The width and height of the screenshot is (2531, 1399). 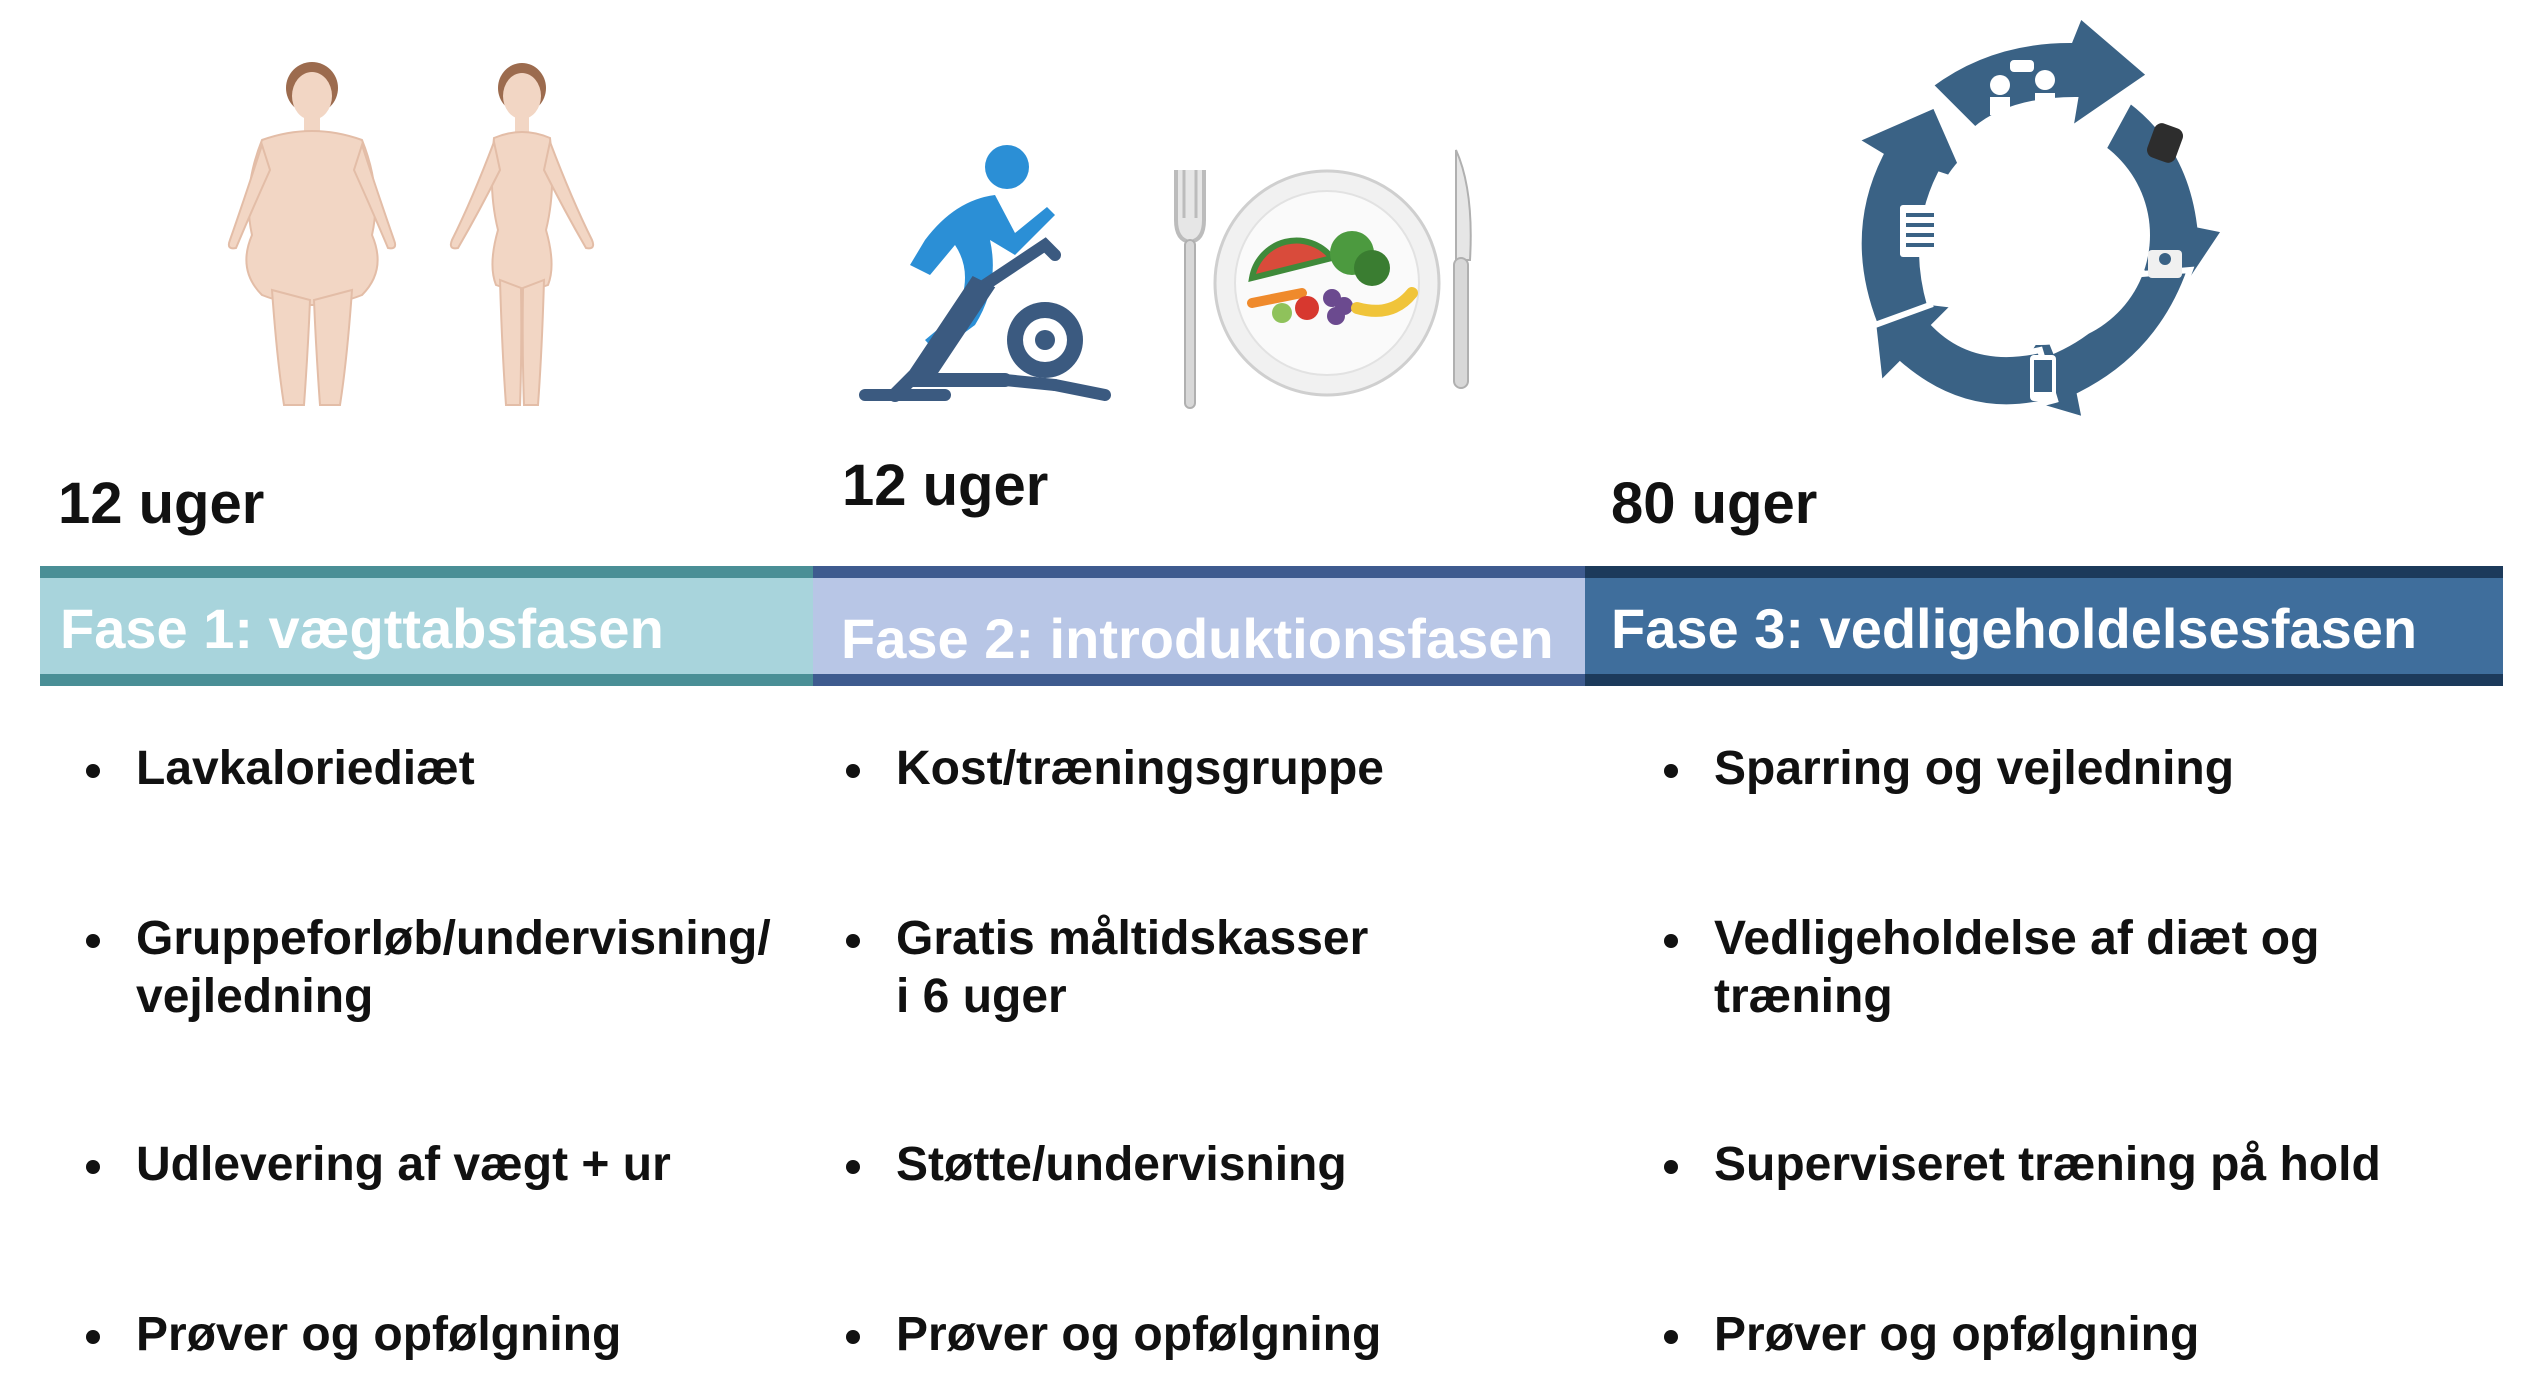 What do you see at coordinates (985, 273) in the screenshot?
I see `exercise-bike-icon` at bounding box center [985, 273].